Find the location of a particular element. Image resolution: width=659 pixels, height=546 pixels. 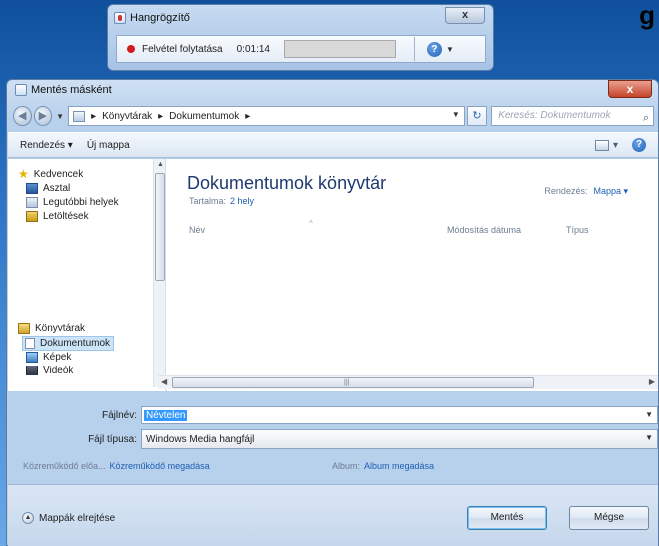

hide-folders-button: ▲ Mappák elrejtése is located at coordinates (68, 518).